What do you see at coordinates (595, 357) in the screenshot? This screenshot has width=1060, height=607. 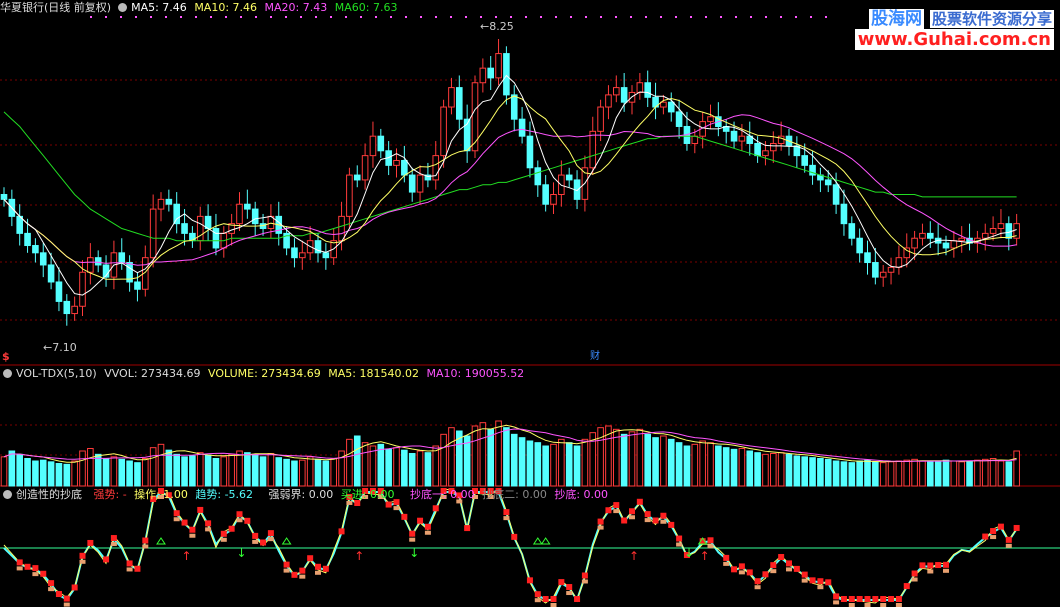 I see `finance-event-marker: 财` at bounding box center [595, 357].